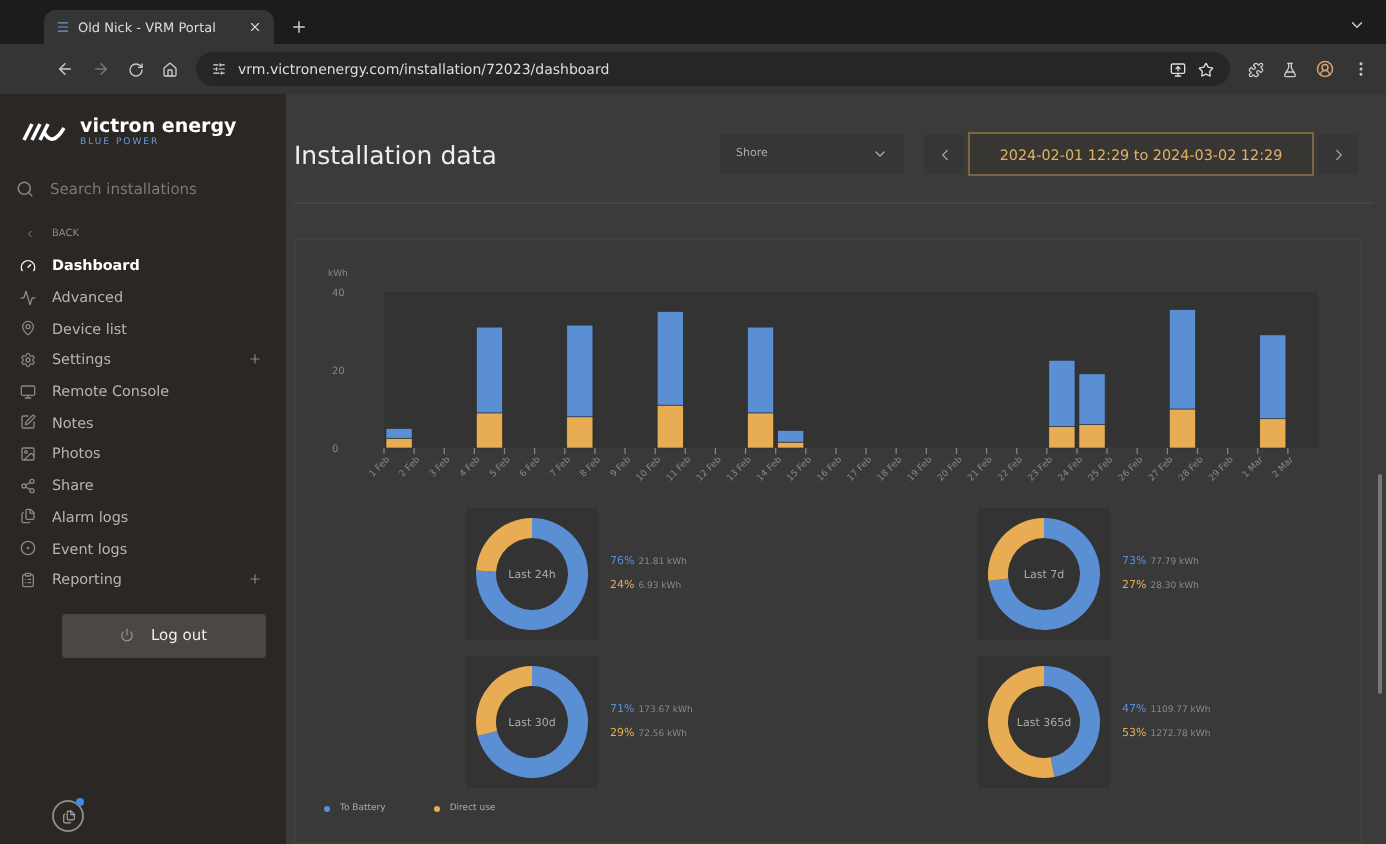 The height and width of the screenshot is (844, 1386). Describe the element at coordinates (25, 189) in the screenshot. I see `search-icon` at that location.